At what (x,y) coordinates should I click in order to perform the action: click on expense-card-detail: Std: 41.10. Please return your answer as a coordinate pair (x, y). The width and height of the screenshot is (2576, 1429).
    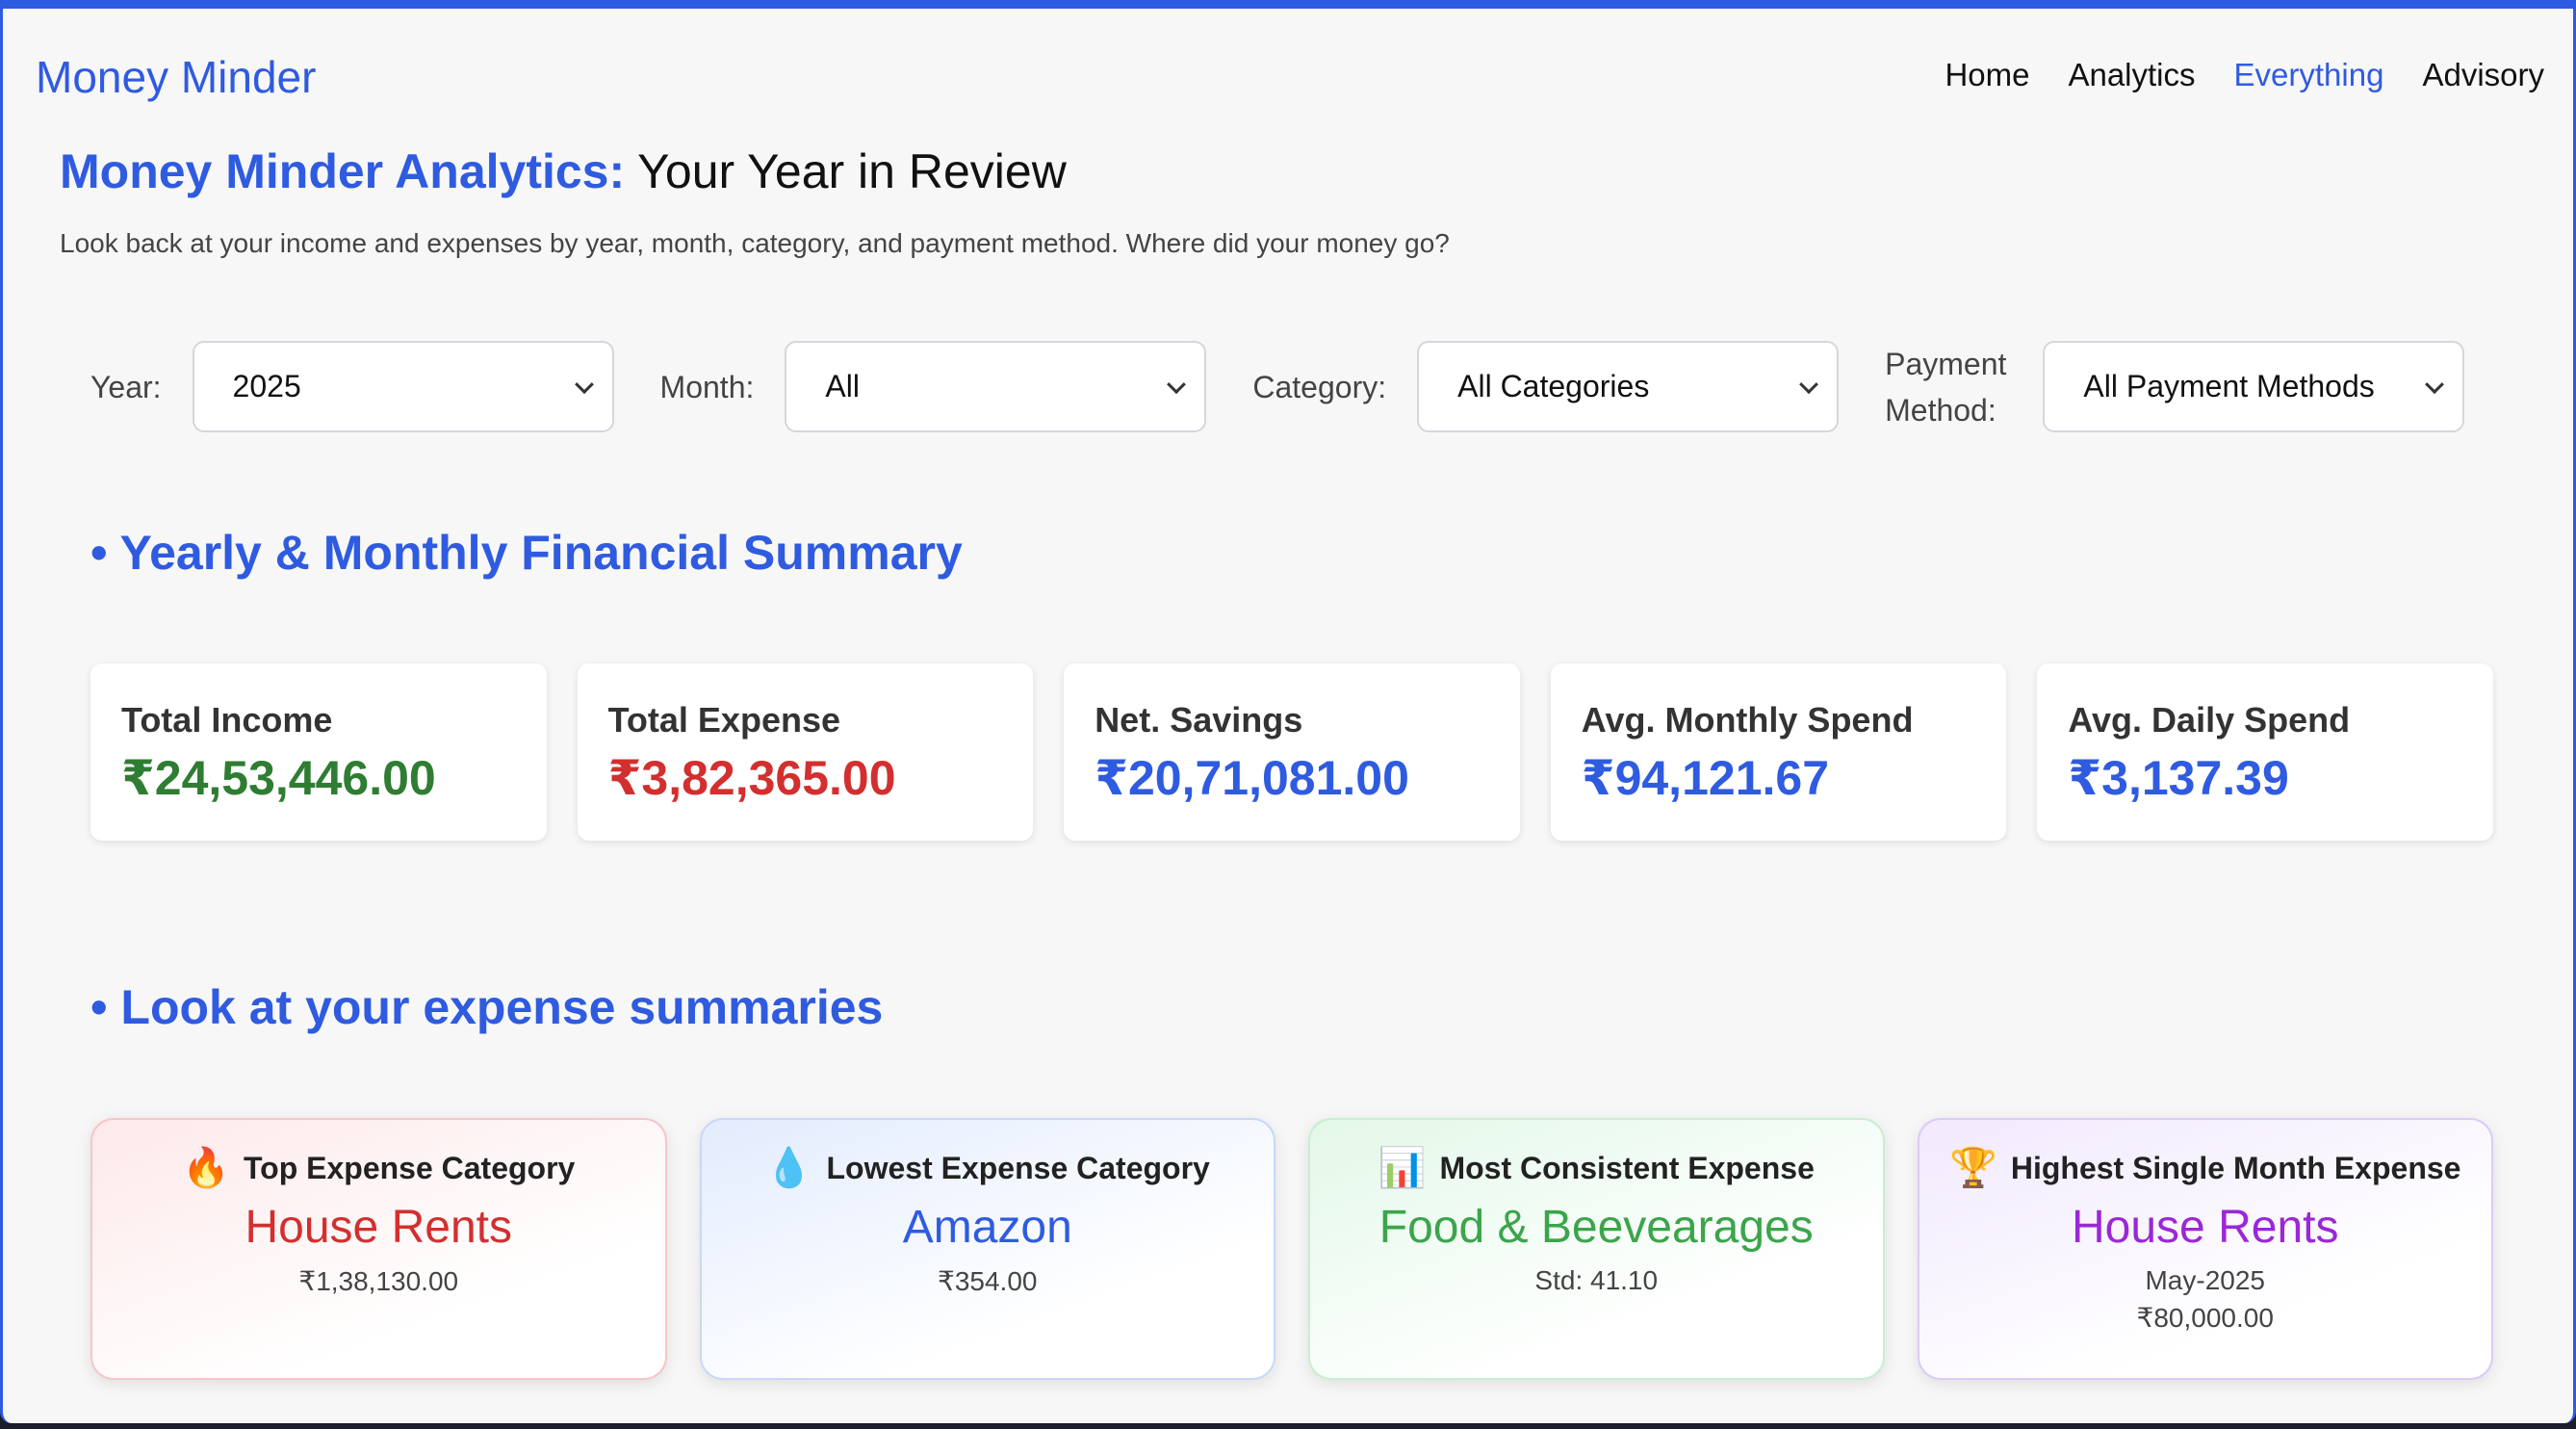
    Looking at the image, I should click on (1597, 1280).